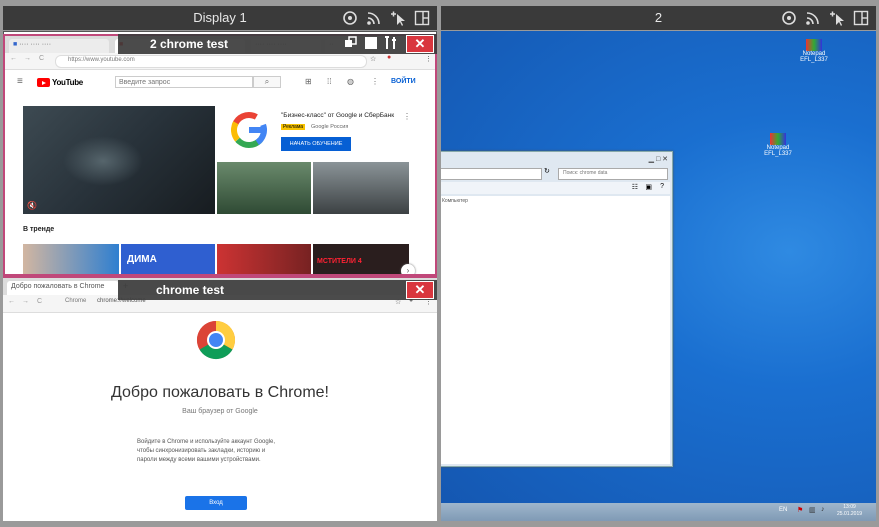  What do you see at coordinates (403, 81) in the screenshot?
I see `signin-button: ВОЙТИ` at bounding box center [403, 81].